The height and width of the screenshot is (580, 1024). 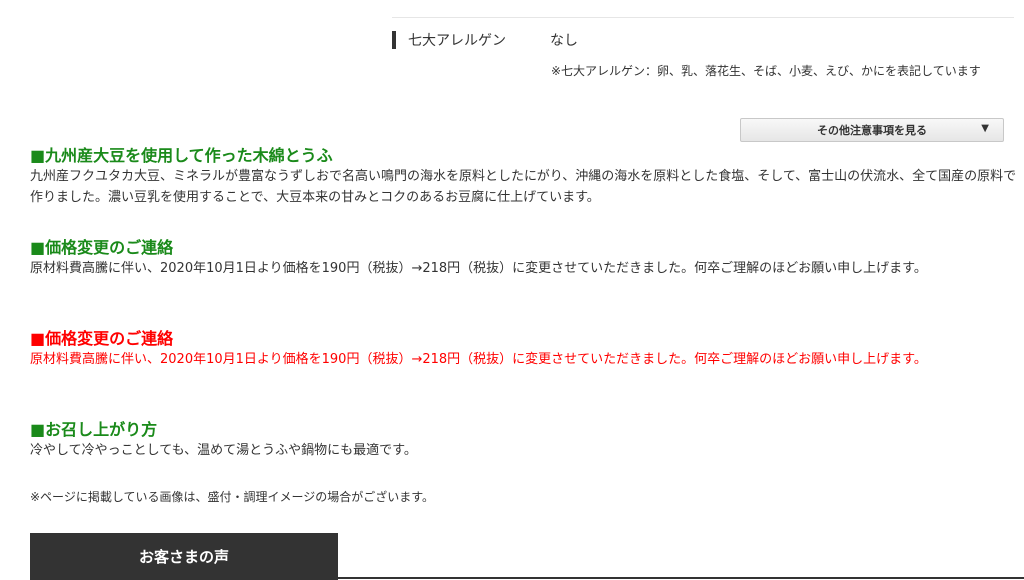 What do you see at coordinates (394, 40) in the screenshot?
I see `allergen-marker` at bounding box center [394, 40].